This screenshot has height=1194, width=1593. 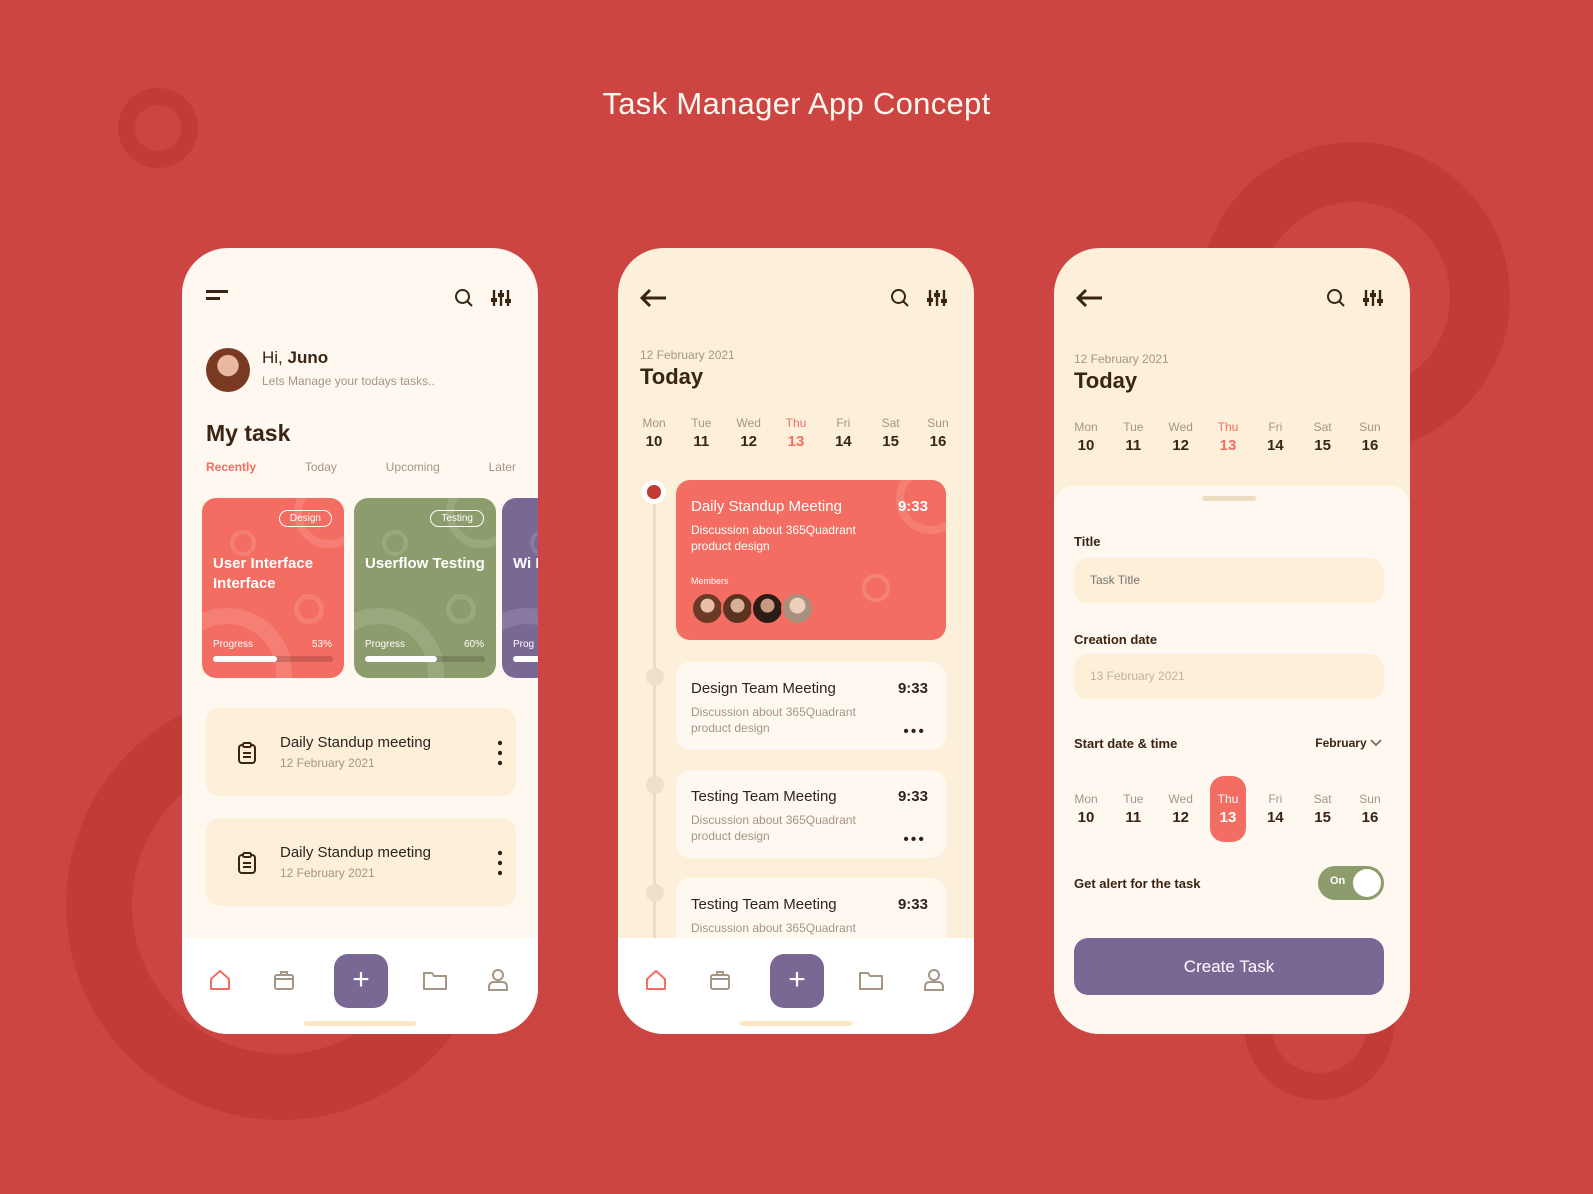 I want to click on week-strip: Mon 10 Tue 11 Wed 12 Thu 13 Fri 14 Sat 15 Sun 16, so click(x=1228, y=437).